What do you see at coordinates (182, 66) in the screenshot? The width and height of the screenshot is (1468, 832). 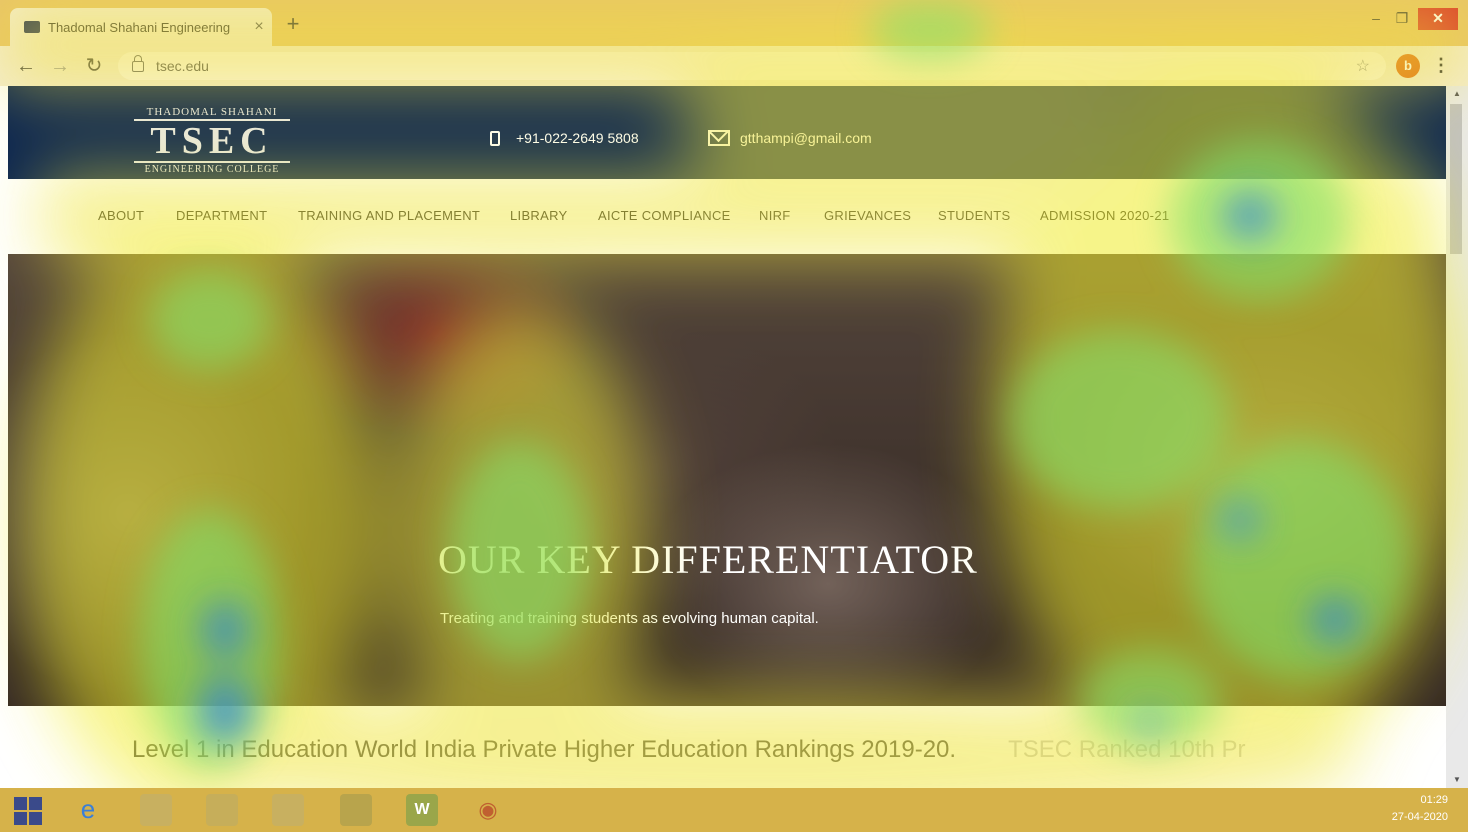 I see `url-text: tsec.edu` at bounding box center [182, 66].